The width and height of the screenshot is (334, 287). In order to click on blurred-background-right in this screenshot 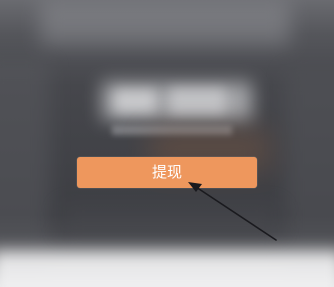, I will do `click(309, 165)`.